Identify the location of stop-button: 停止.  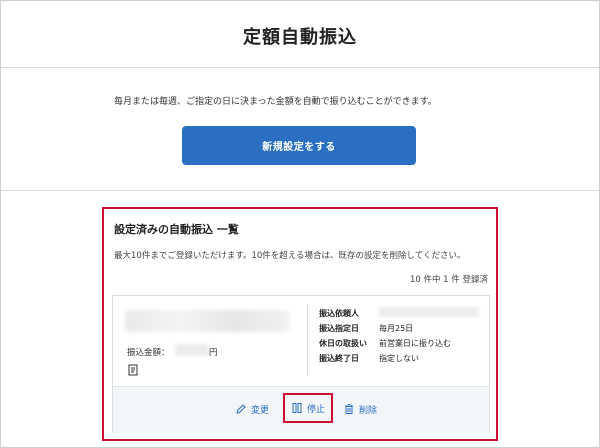
(308, 408).